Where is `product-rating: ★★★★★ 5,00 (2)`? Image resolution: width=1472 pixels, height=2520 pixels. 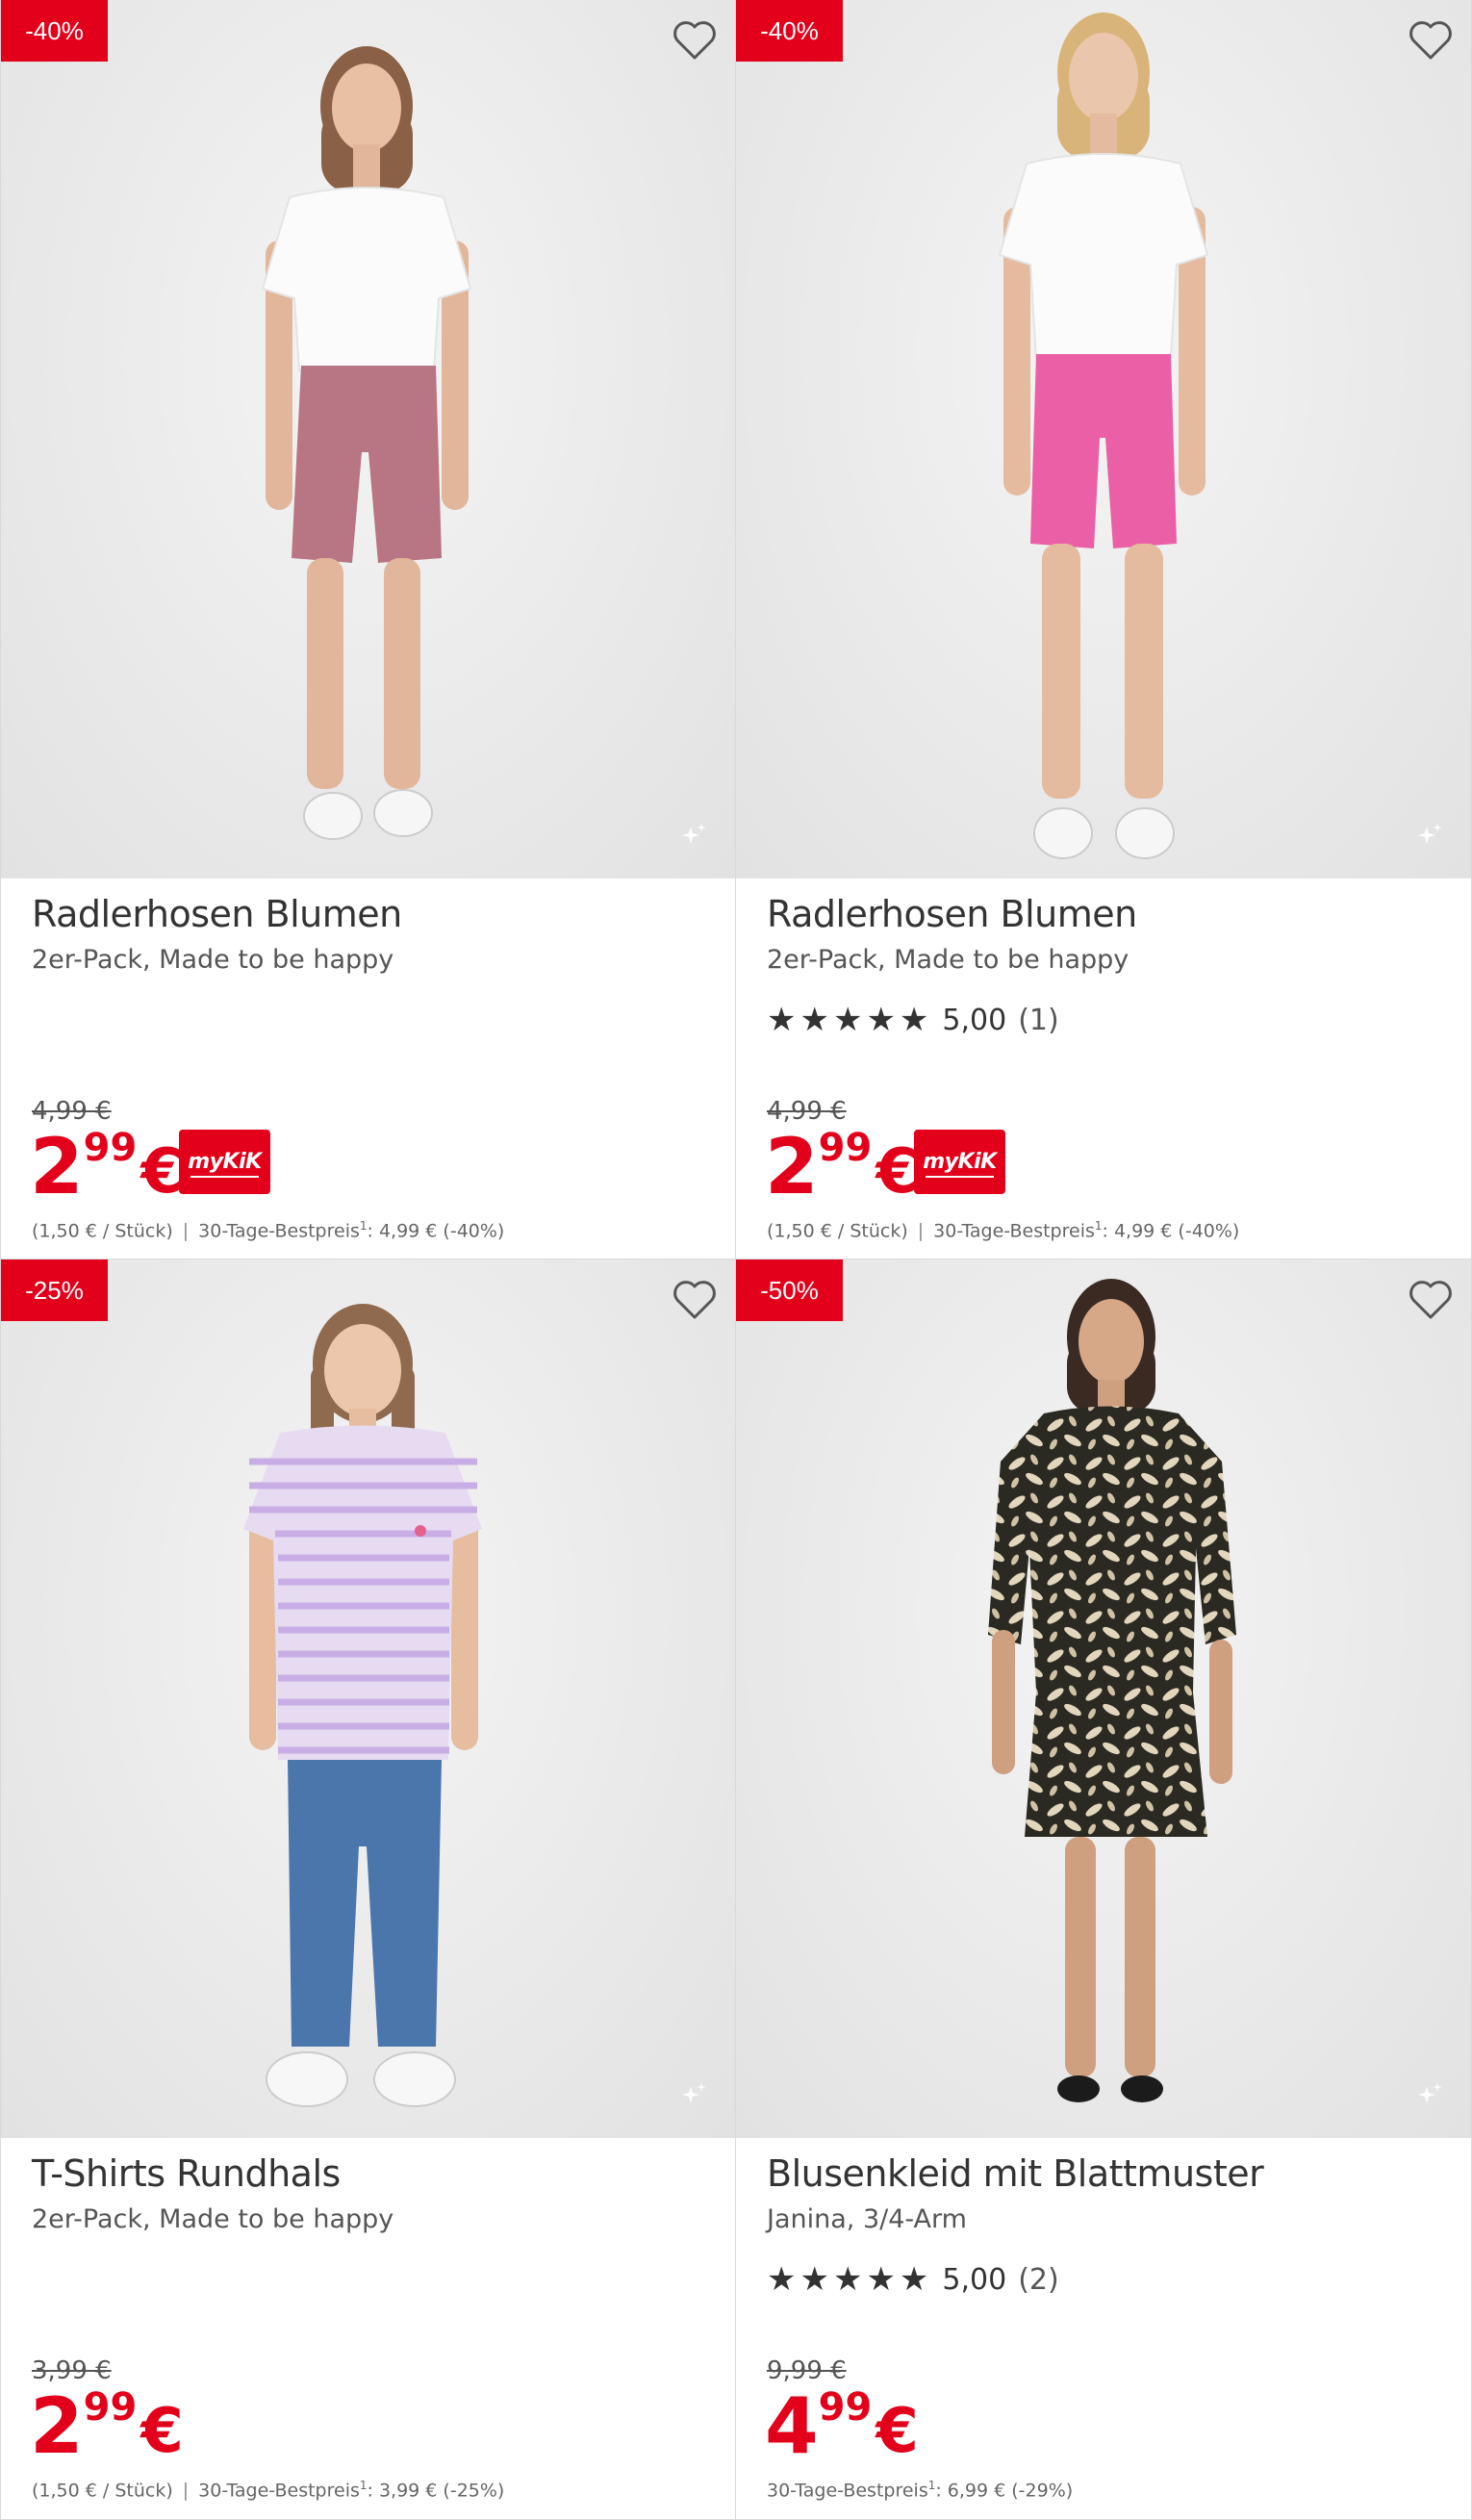 product-rating: ★★★★★ 5,00 (2) is located at coordinates (913, 2279).